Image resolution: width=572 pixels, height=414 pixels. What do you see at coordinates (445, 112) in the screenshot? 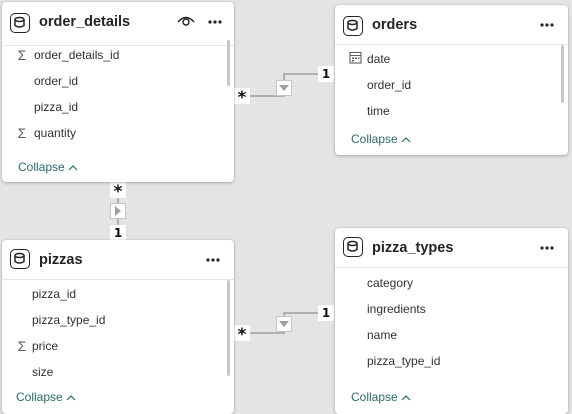
I see `field-row: time` at bounding box center [445, 112].